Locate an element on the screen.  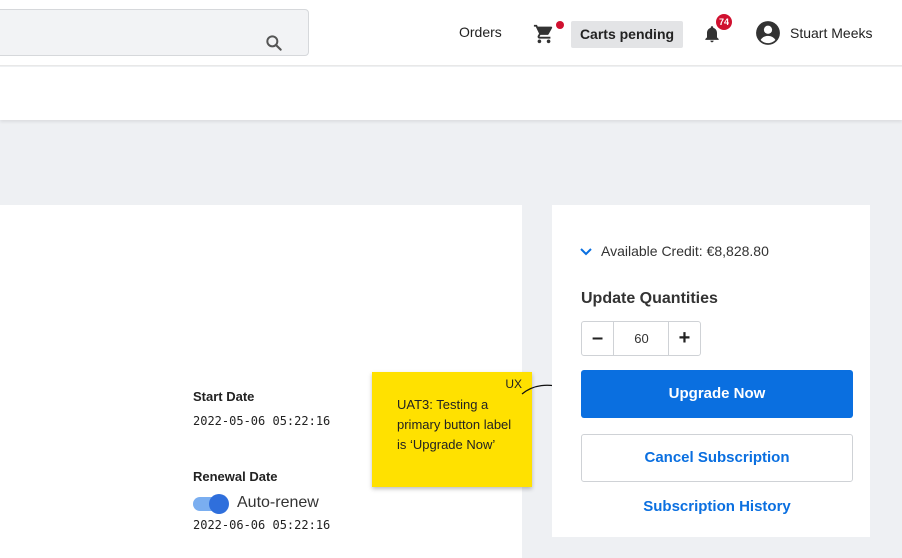
decrease-quantity-button: – is located at coordinates (598, 338).